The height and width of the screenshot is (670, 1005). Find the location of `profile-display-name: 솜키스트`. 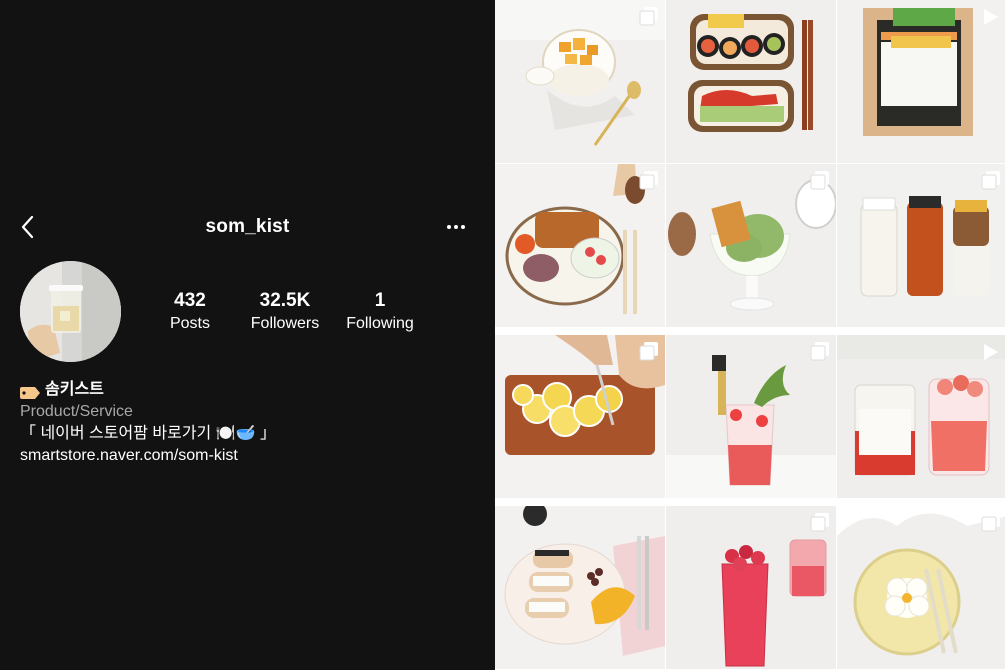

profile-display-name: 솜키스트 is located at coordinates (74, 389).